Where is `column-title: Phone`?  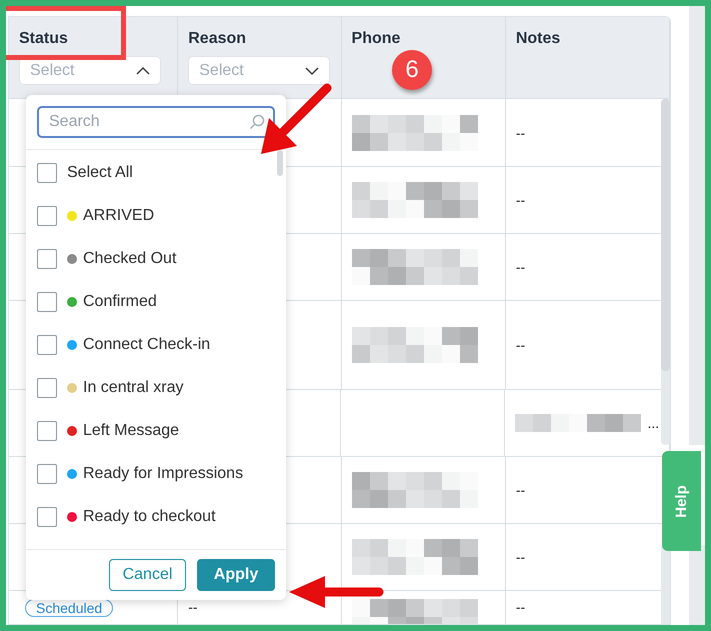
column-title: Phone is located at coordinates (377, 39).